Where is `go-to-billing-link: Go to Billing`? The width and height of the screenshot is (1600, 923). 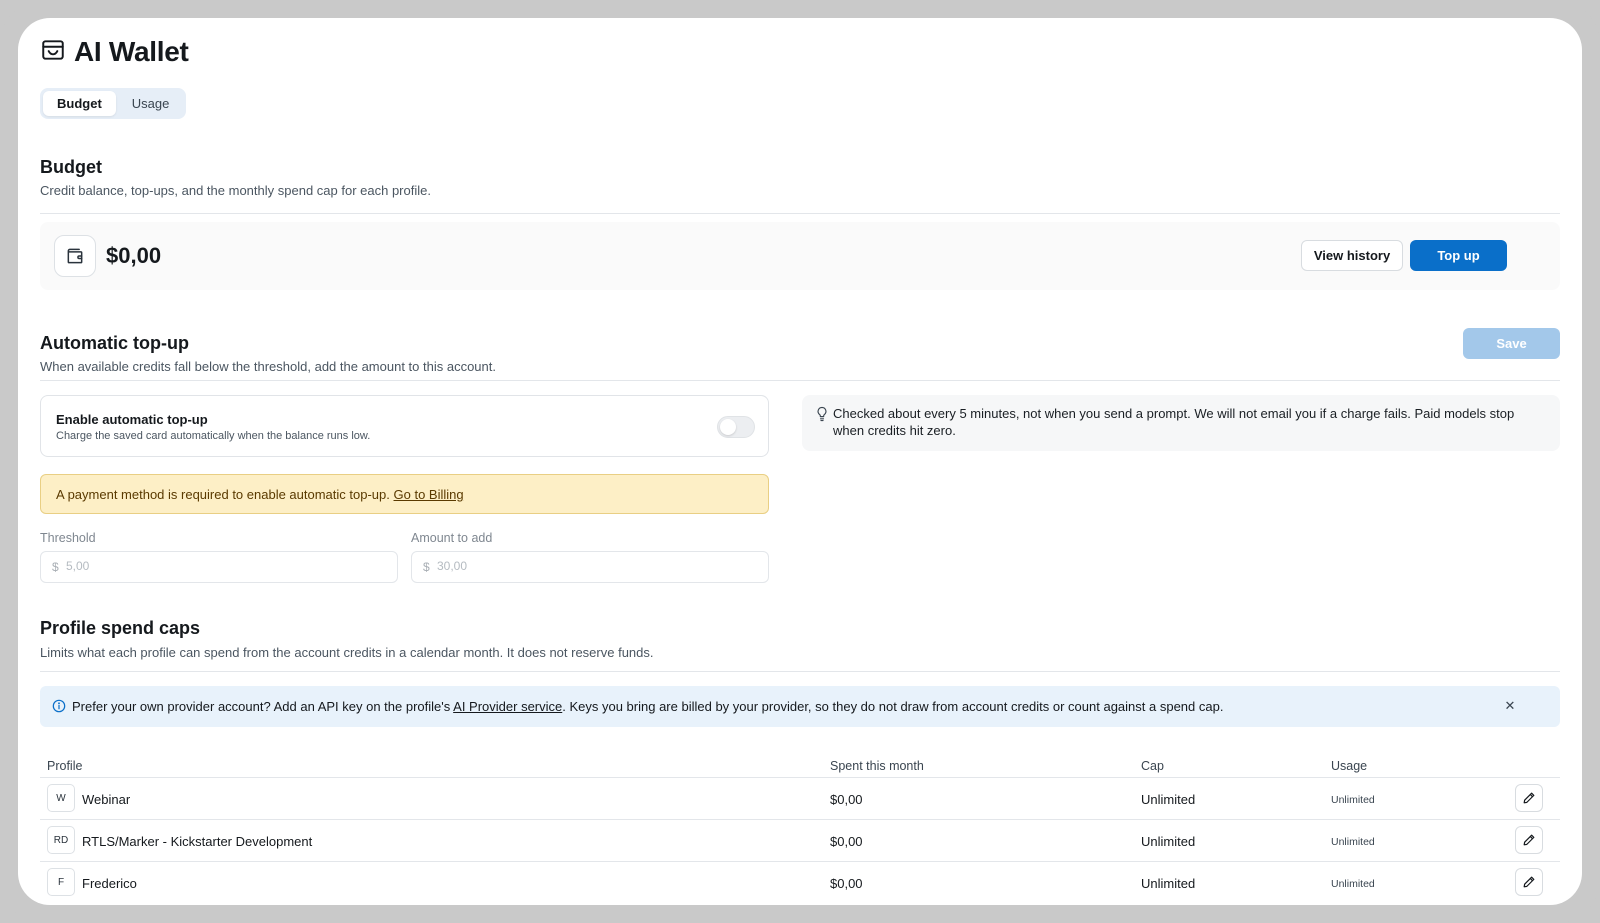 go-to-billing-link: Go to Billing is located at coordinates (429, 494).